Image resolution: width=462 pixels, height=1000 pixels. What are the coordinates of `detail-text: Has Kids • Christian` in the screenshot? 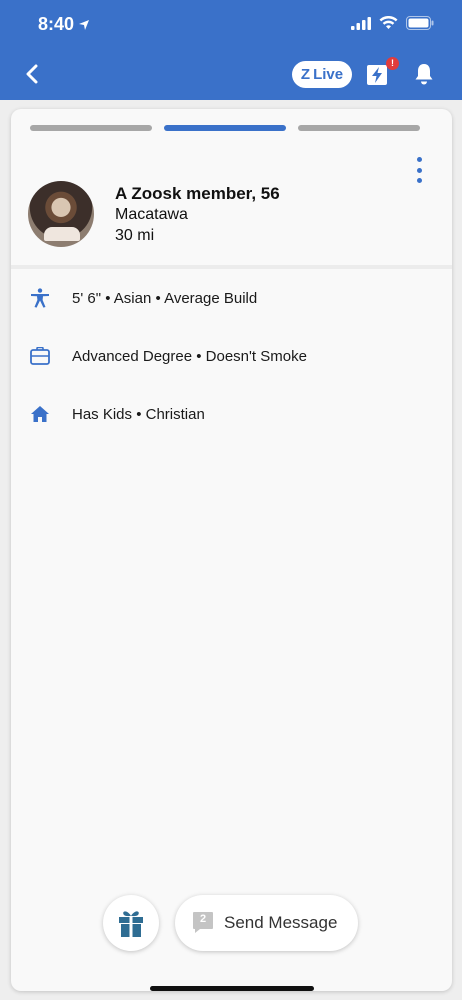 It's located at (138, 414).